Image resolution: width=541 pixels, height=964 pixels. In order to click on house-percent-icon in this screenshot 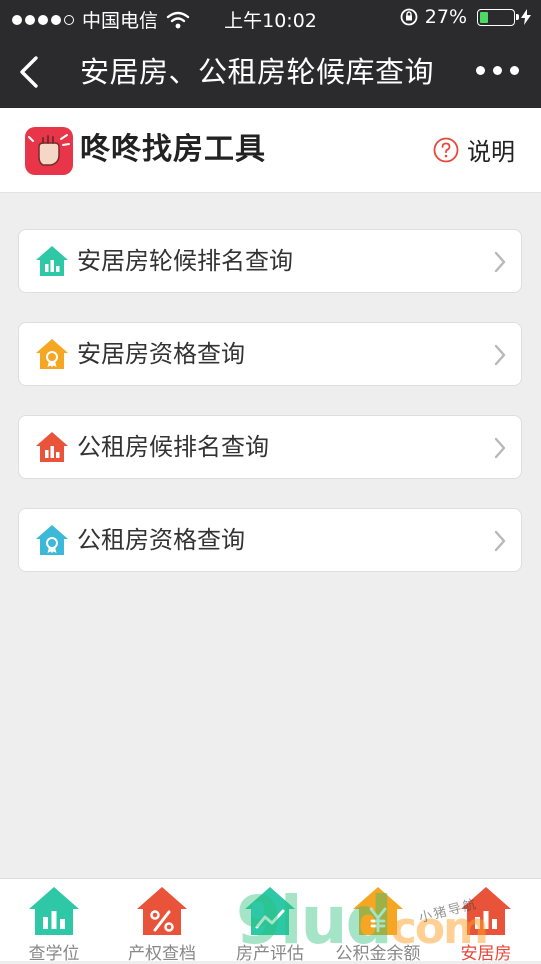, I will do `click(162, 911)`.